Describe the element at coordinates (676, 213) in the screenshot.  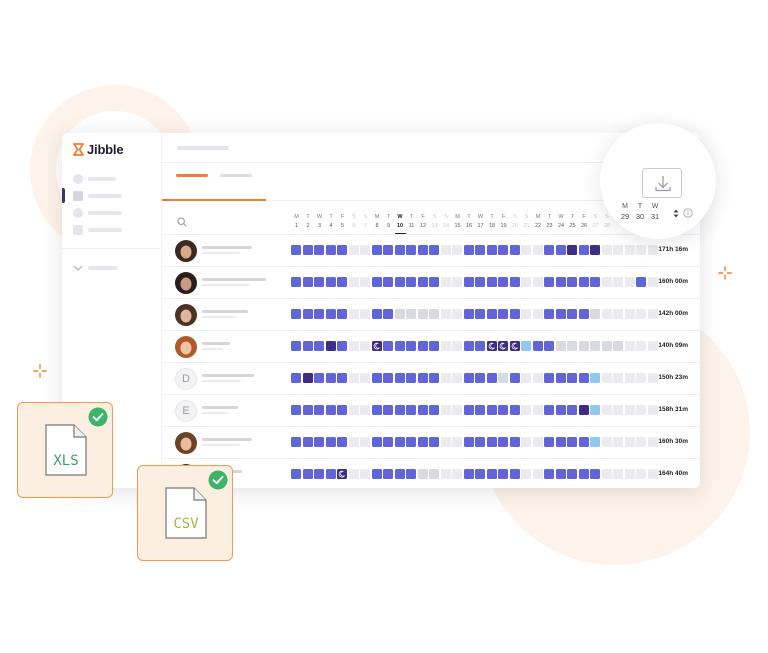
I see `sort-icon` at that location.